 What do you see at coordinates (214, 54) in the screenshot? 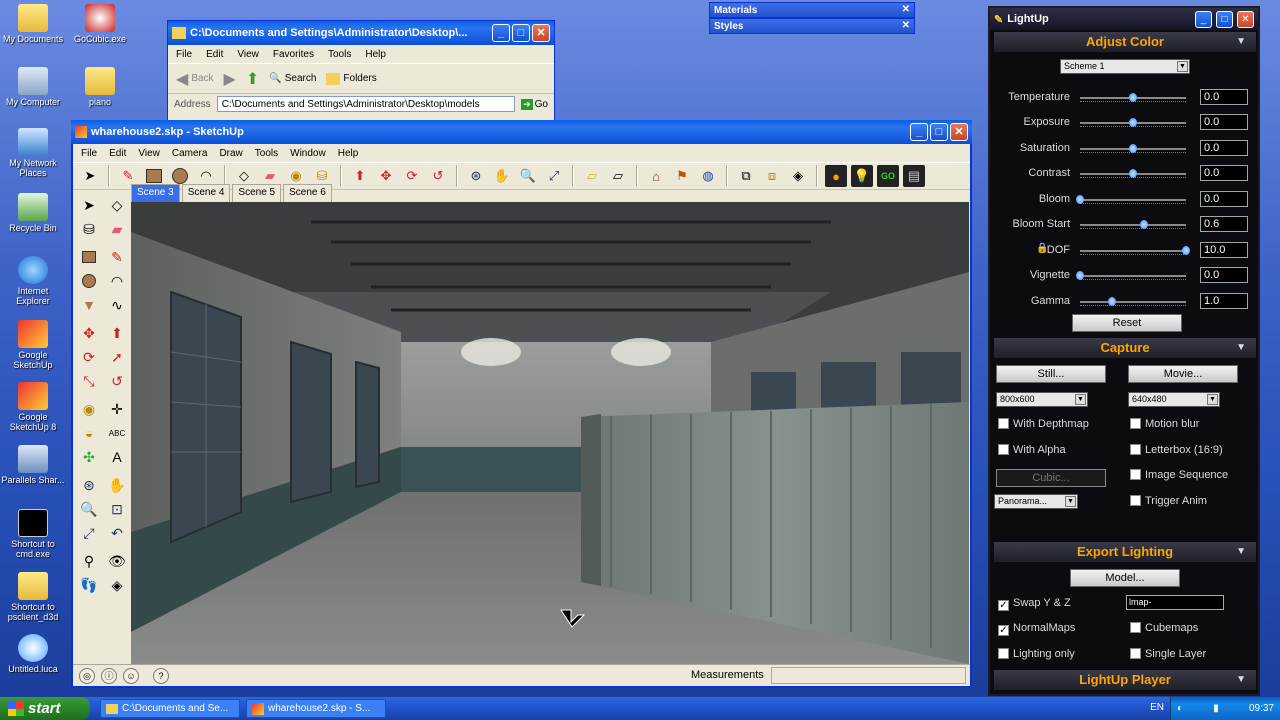
I see `menu-edit: Edit` at bounding box center [214, 54].